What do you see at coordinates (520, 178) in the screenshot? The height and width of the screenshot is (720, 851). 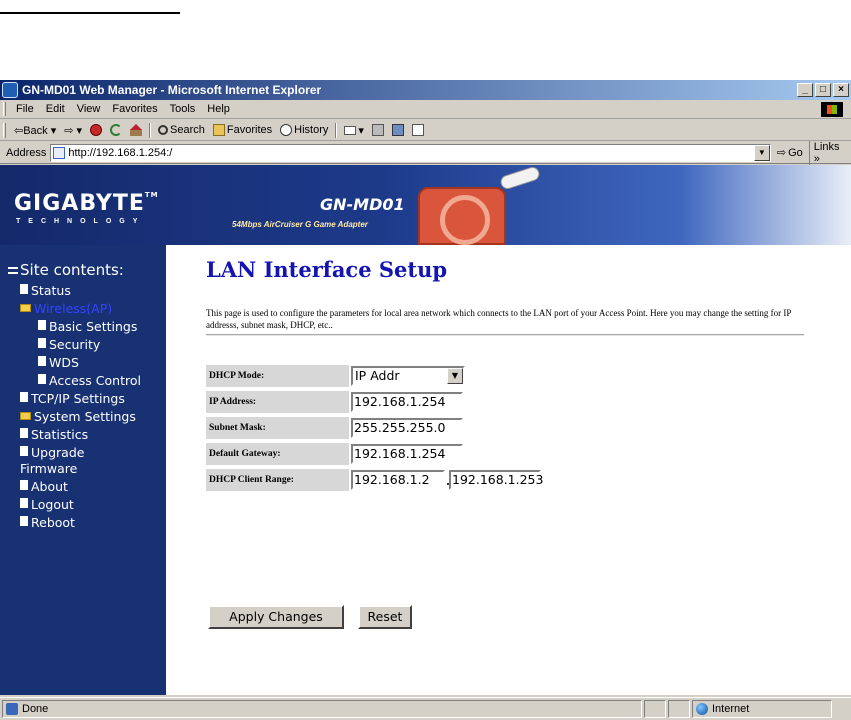 I see `antenna-image` at bounding box center [520, 178].